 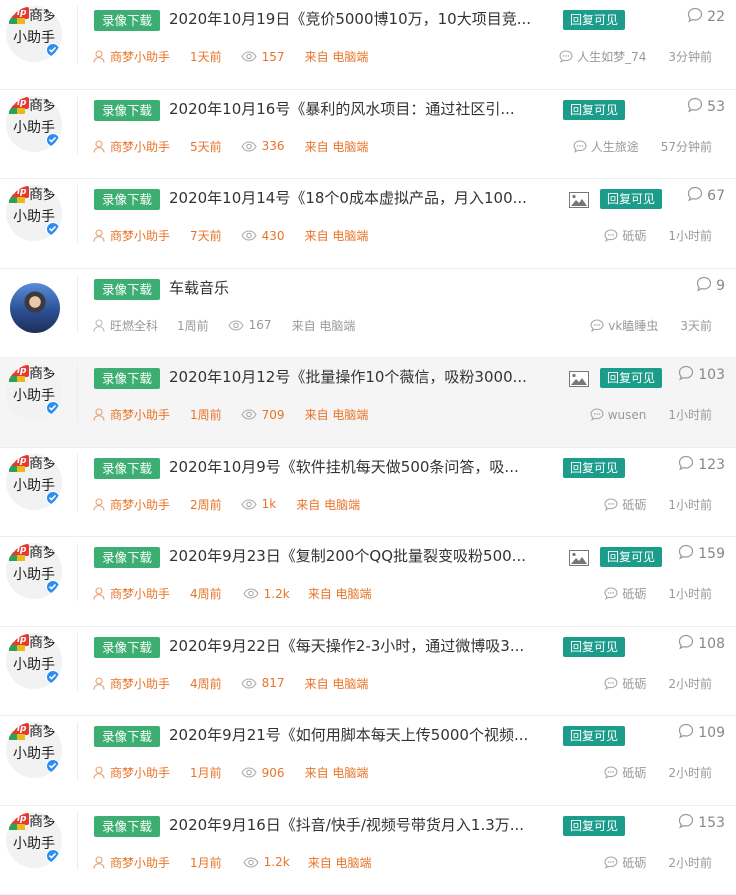 I want to click on thread-meta: 商梦小助手7天前430来自 电脑端, so click(x=230, y=235).